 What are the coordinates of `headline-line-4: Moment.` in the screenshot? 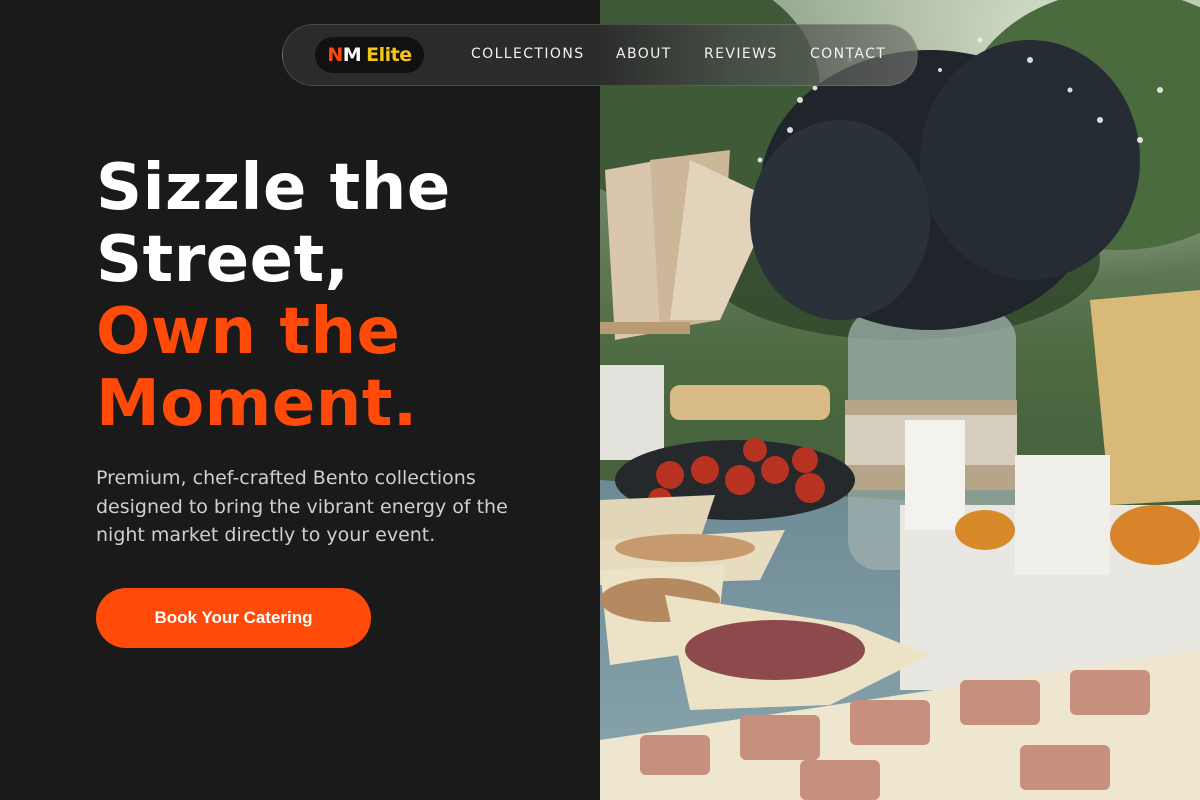 It's located at (257, 404).